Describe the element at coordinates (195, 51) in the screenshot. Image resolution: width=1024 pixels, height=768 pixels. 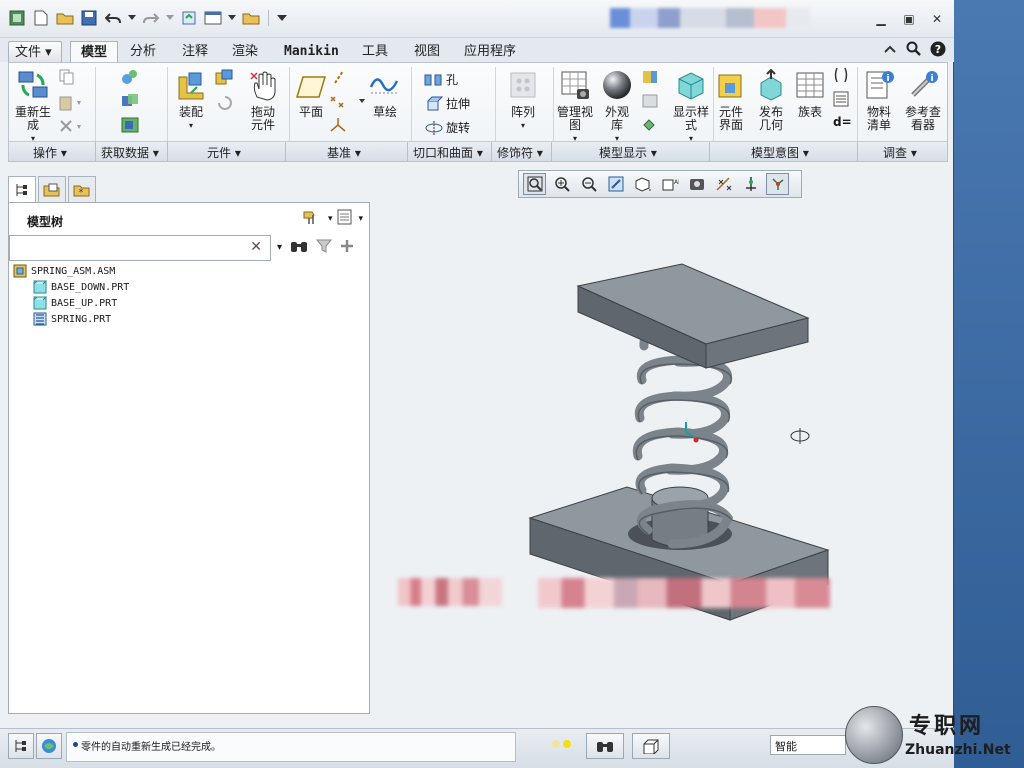
I see `tab-annotate: 注释` at that location.